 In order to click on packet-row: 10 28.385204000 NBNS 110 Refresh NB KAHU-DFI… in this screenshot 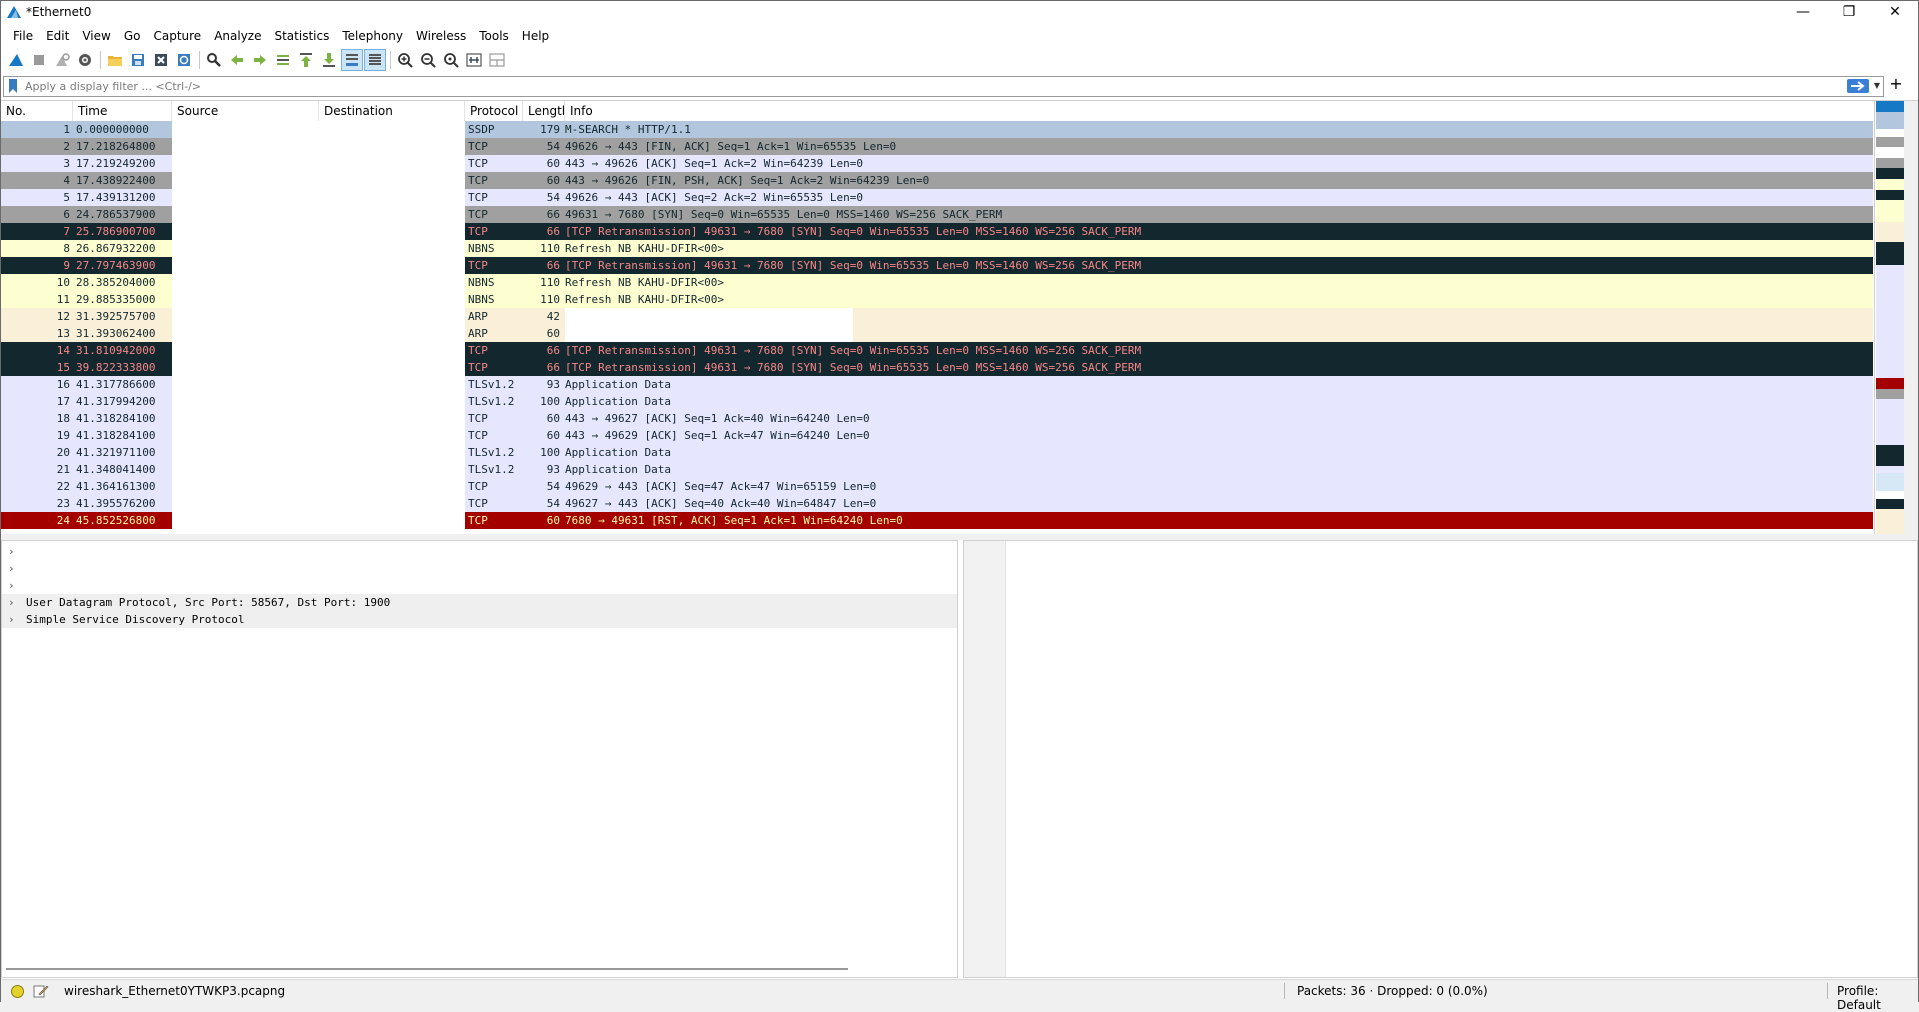, I will do `click(937, 282)`.